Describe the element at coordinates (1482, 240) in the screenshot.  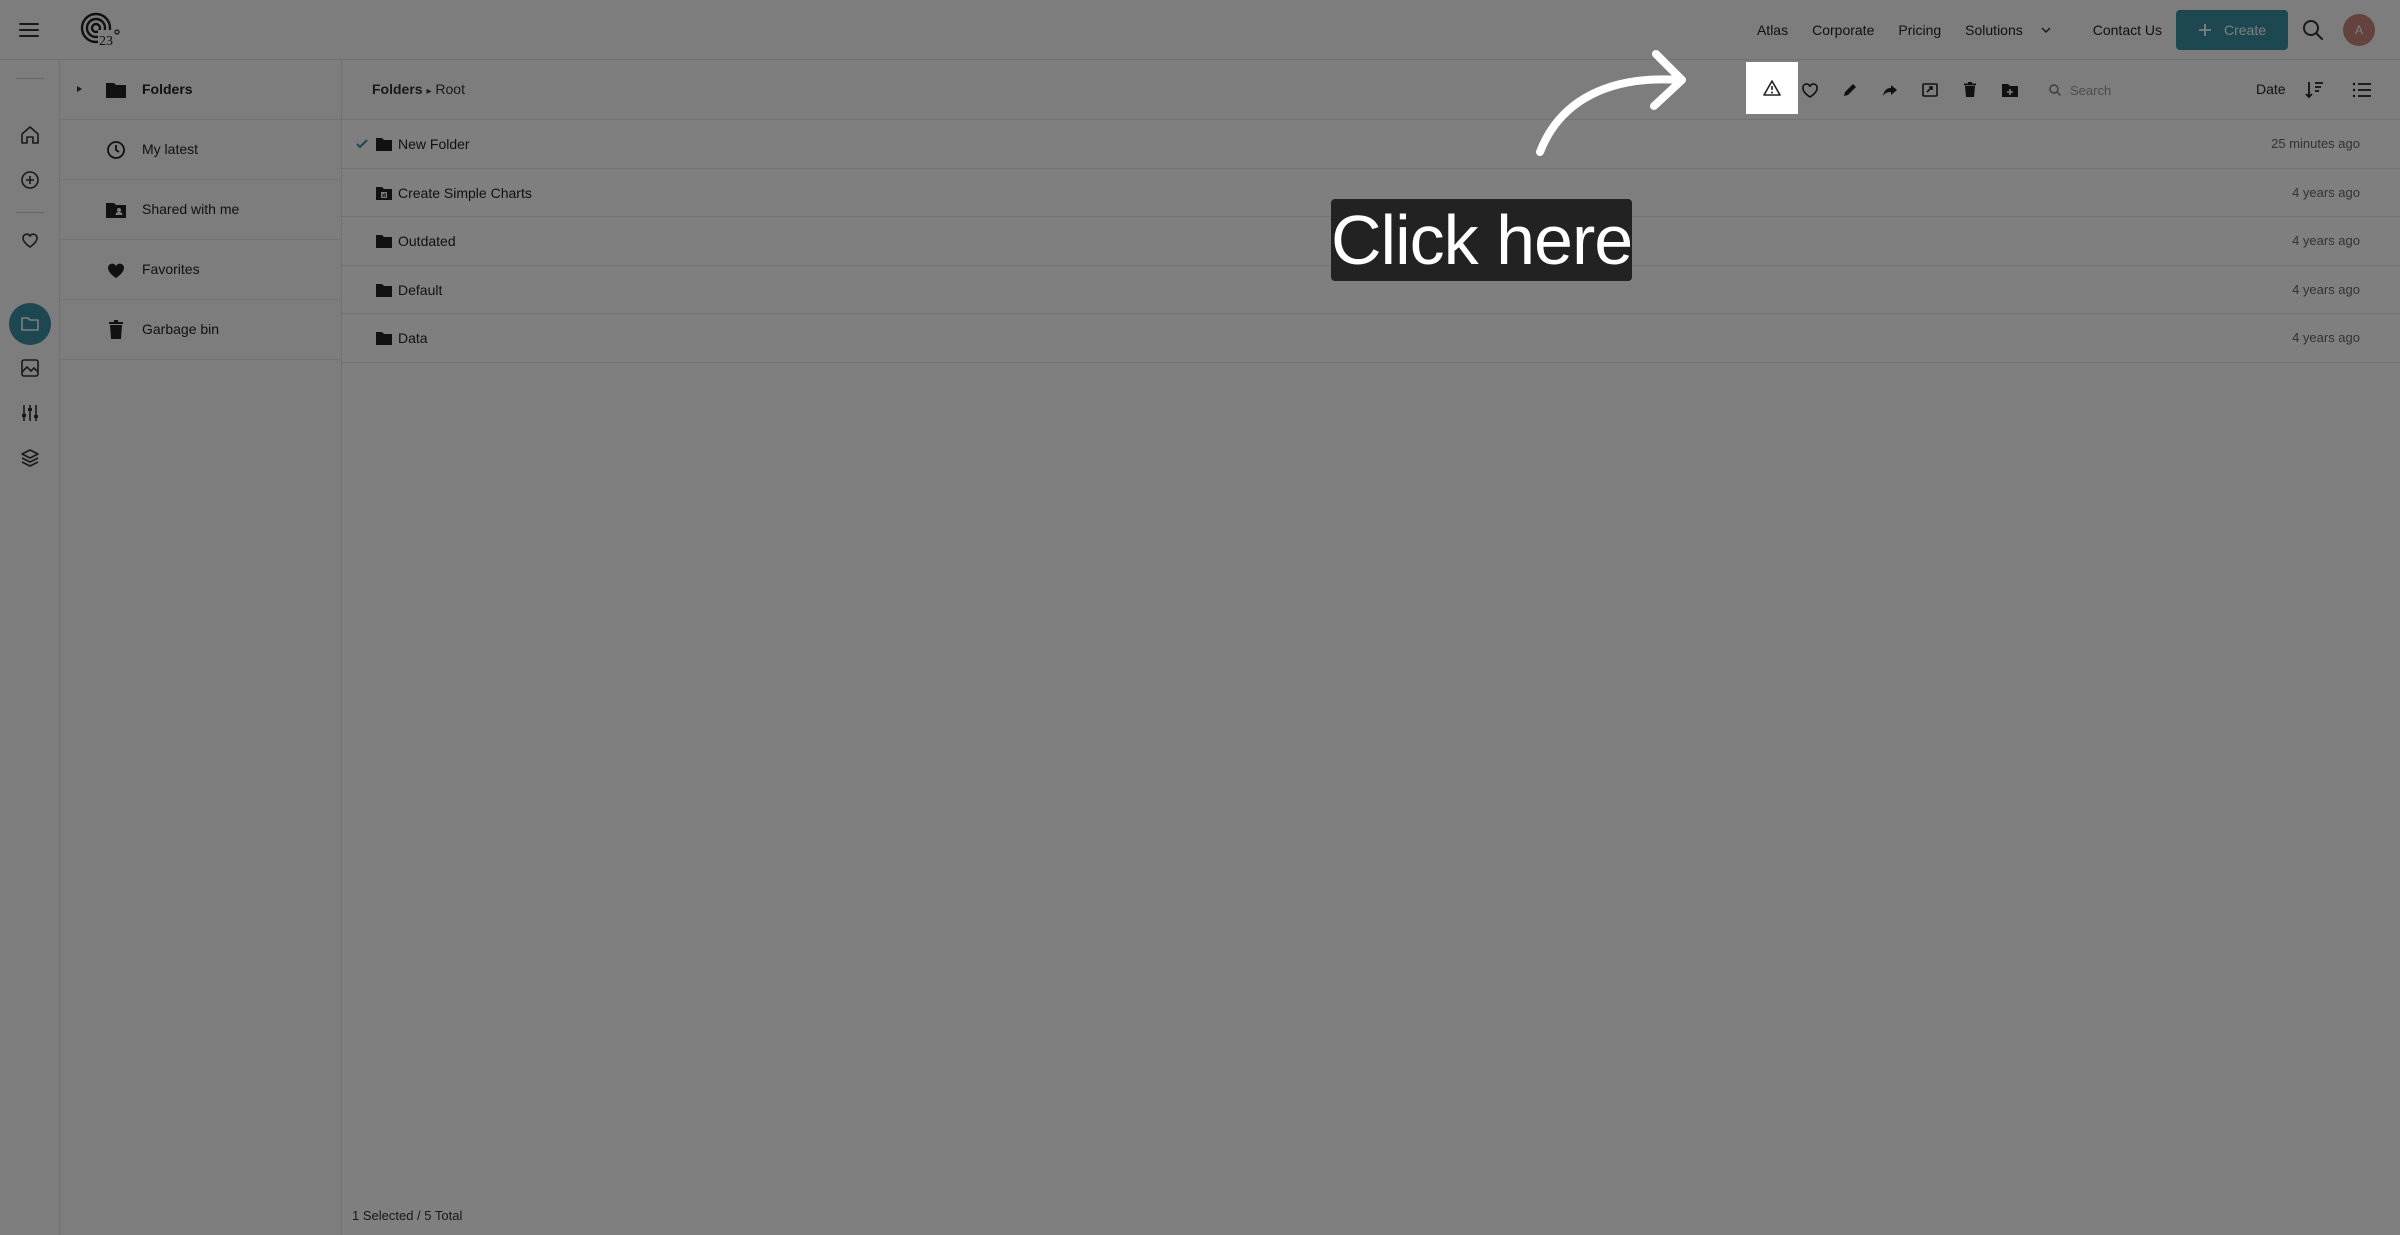
I see `tutorial-hint: Click here` at that location.